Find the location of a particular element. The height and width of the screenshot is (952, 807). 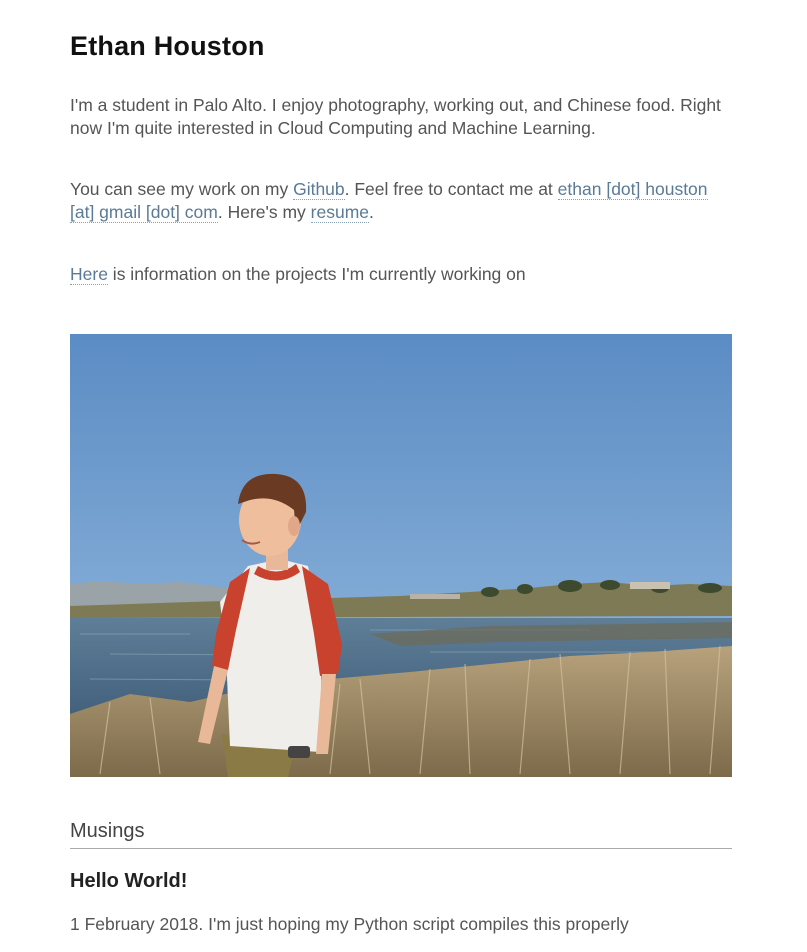

github-link: Github is located at coordinates (319, 189).